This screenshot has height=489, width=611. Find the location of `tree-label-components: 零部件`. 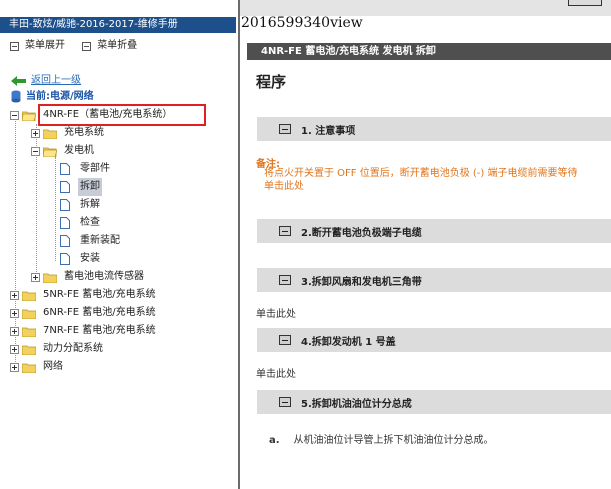

tree-label-components: 零部件 is located at coordinates (95, 168).